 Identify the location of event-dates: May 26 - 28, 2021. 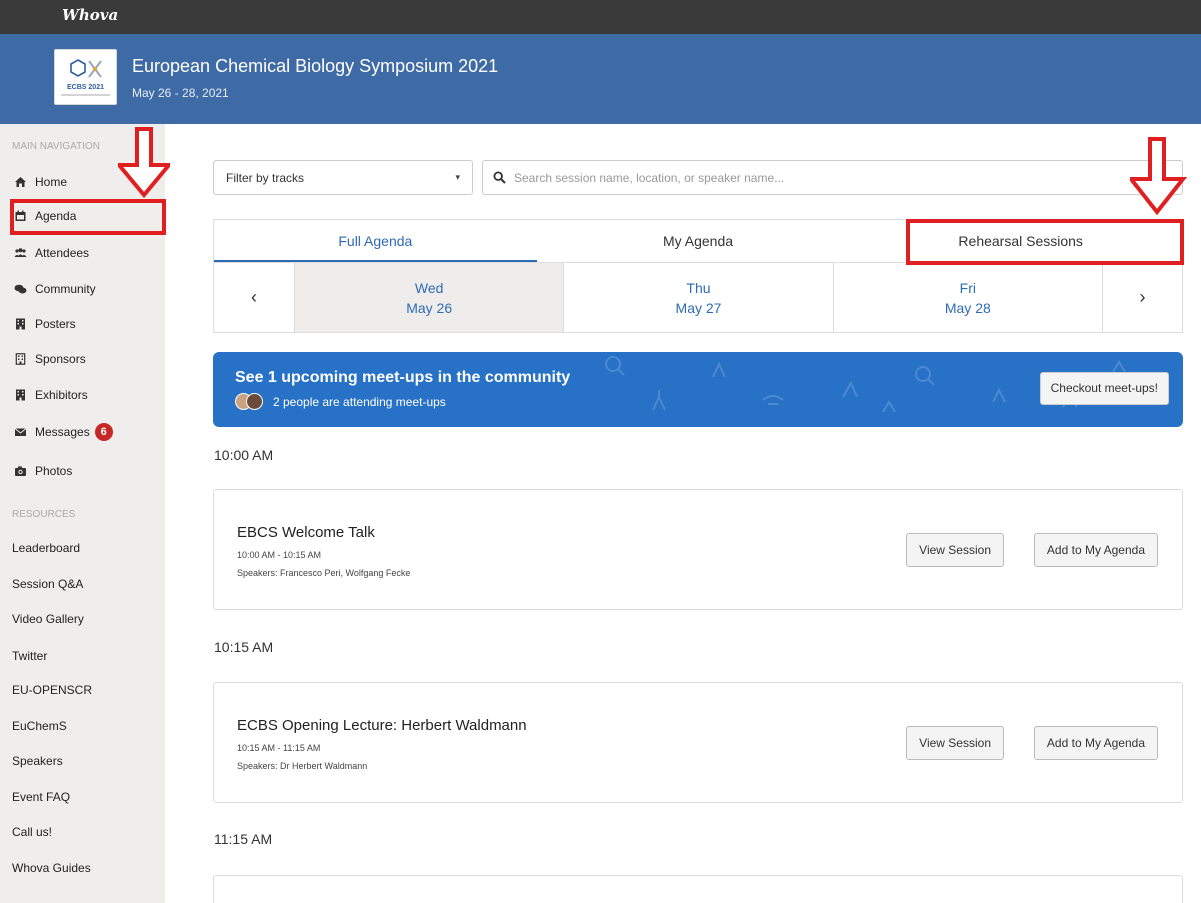
(180, 93).